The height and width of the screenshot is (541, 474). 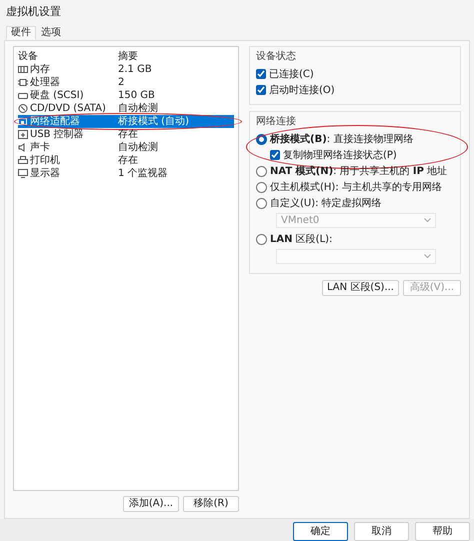 I want to click on group-title: 设备状态, so click(x=276, y=57).